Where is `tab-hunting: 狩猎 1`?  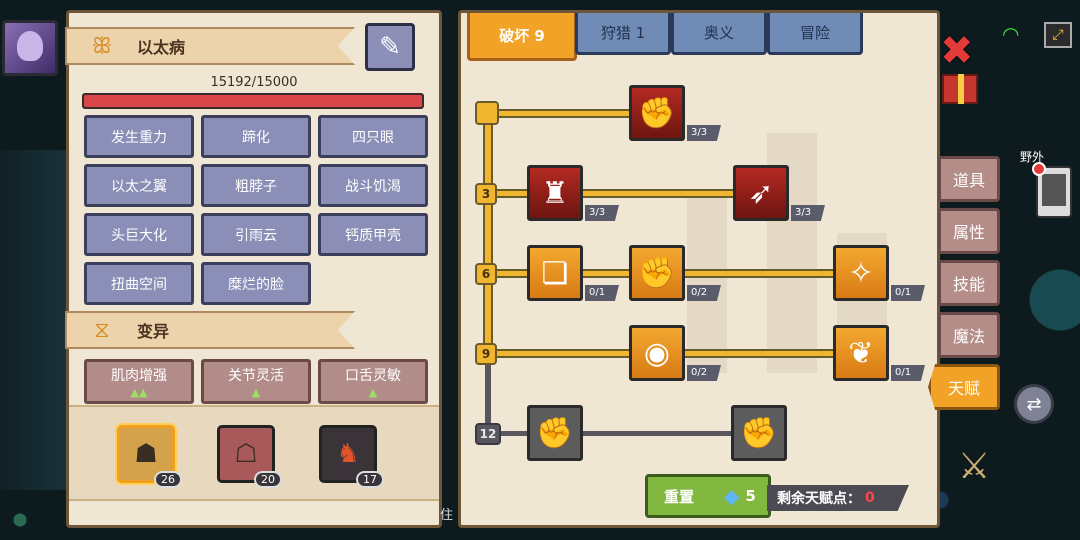
tab-hunting: 狩猎 1 is located at coordinates (623, 34).